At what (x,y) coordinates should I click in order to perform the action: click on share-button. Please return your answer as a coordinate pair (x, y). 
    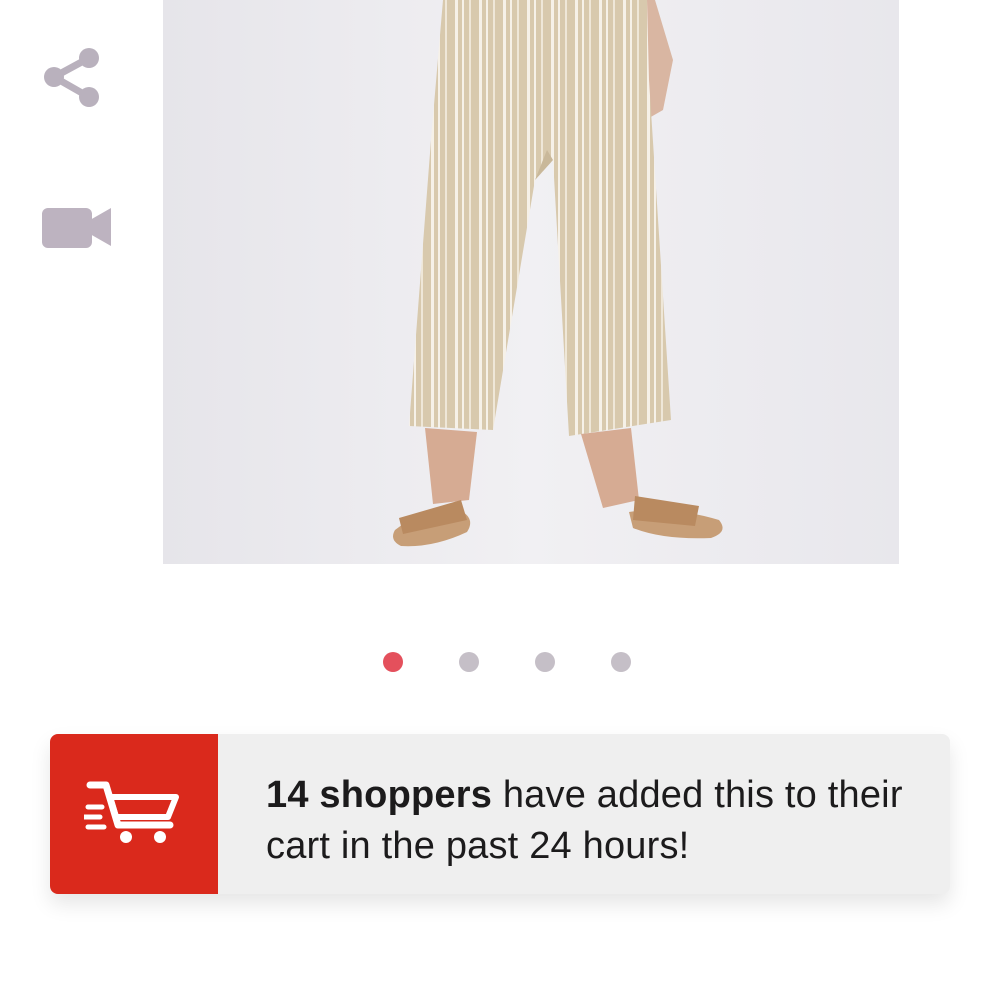
    Looking at the image, I should click on (73, 77).